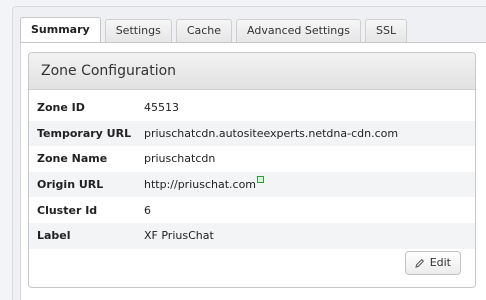 Image resolution: width=486 pixels, height=300 pixels. I want to click on pencil-icon, so click(419, 263).